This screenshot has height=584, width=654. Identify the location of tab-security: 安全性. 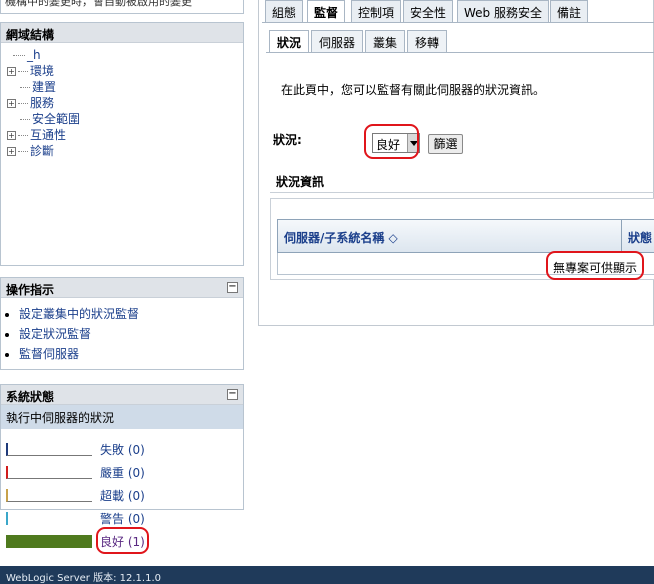
(428, 11).